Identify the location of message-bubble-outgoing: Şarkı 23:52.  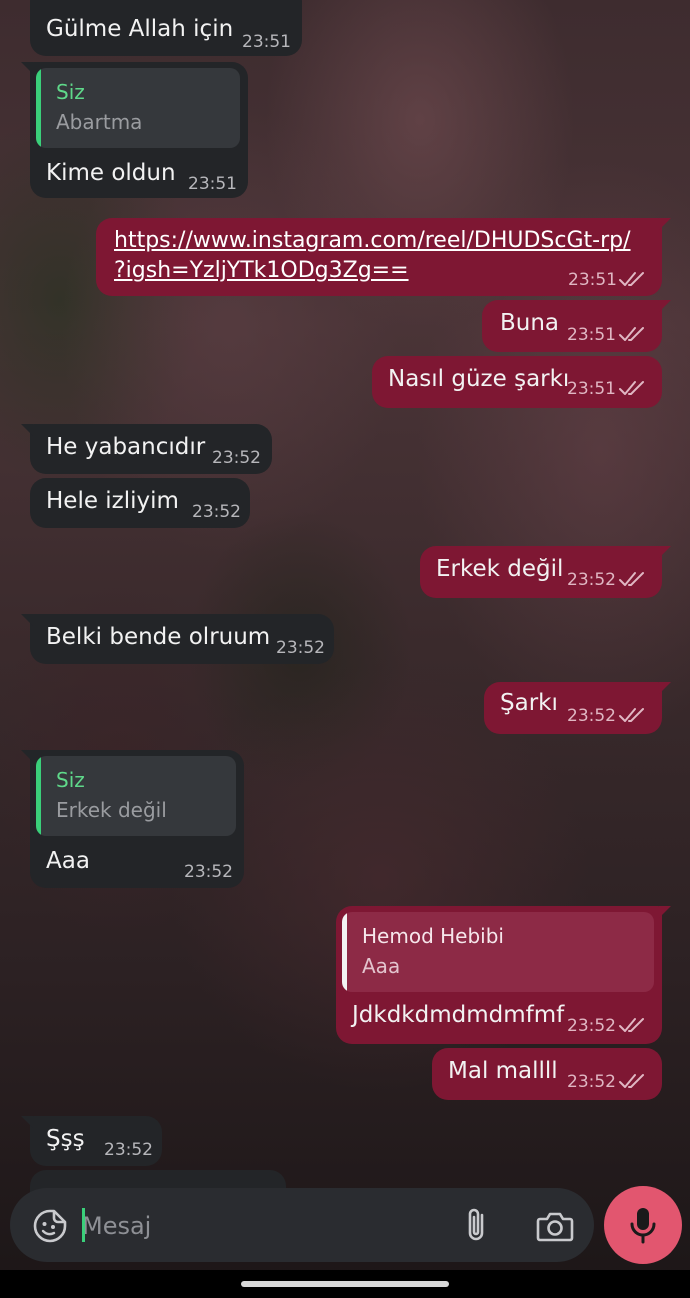
(577, 708).